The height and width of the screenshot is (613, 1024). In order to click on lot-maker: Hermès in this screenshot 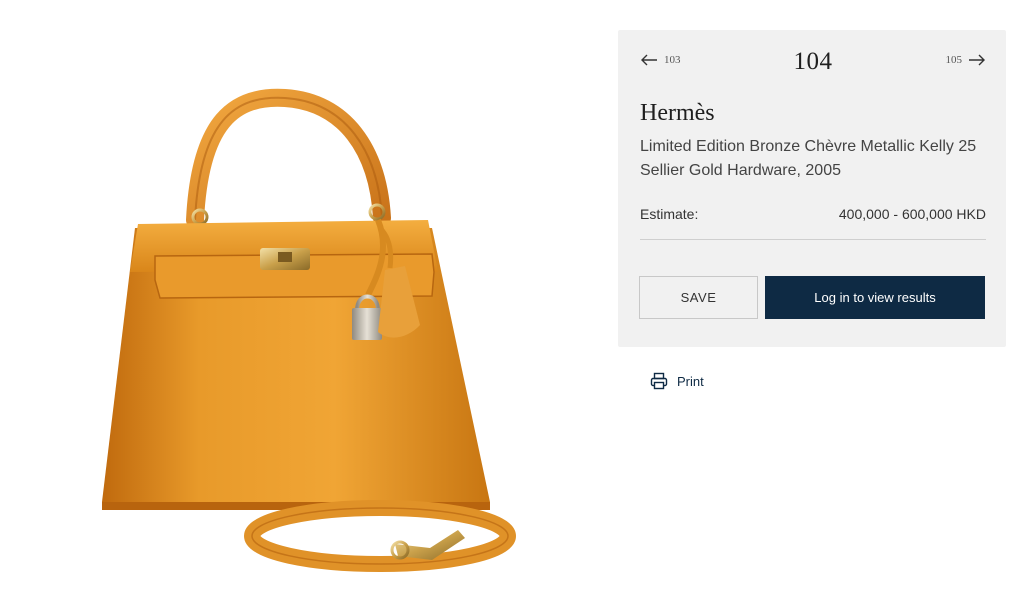, I will do `click(677, 113)`.